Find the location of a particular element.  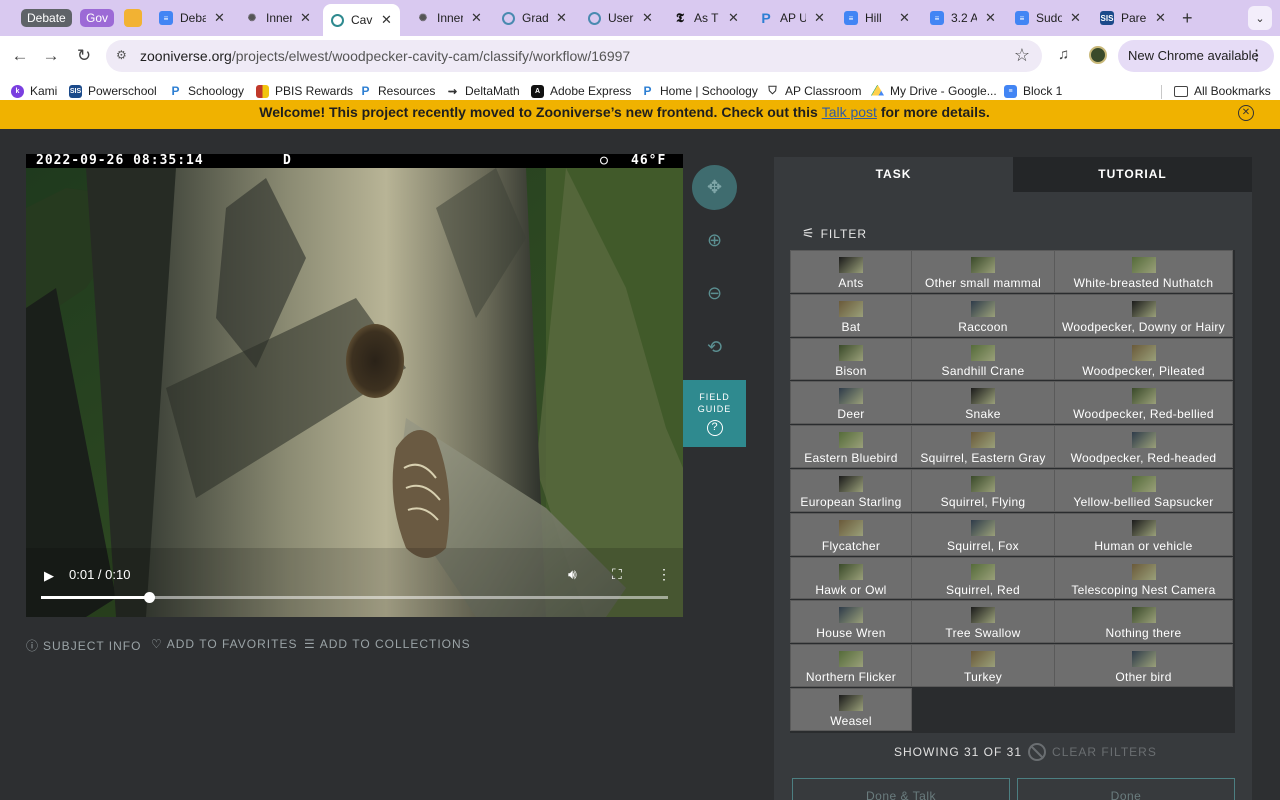

choice-house-wren: House Wren is located at coordinates (851, 622).